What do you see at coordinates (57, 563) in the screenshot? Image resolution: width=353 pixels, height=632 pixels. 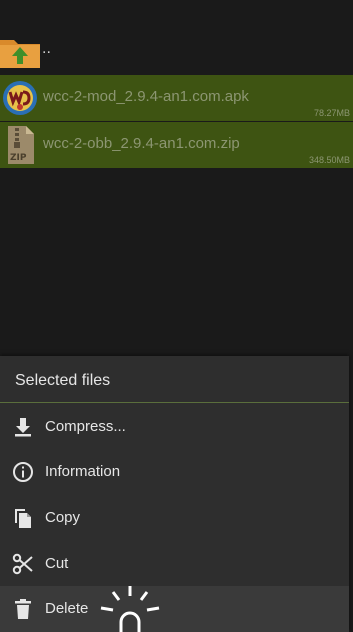 I see `menu-item-label: Cut` at bounding box center [57, 563].